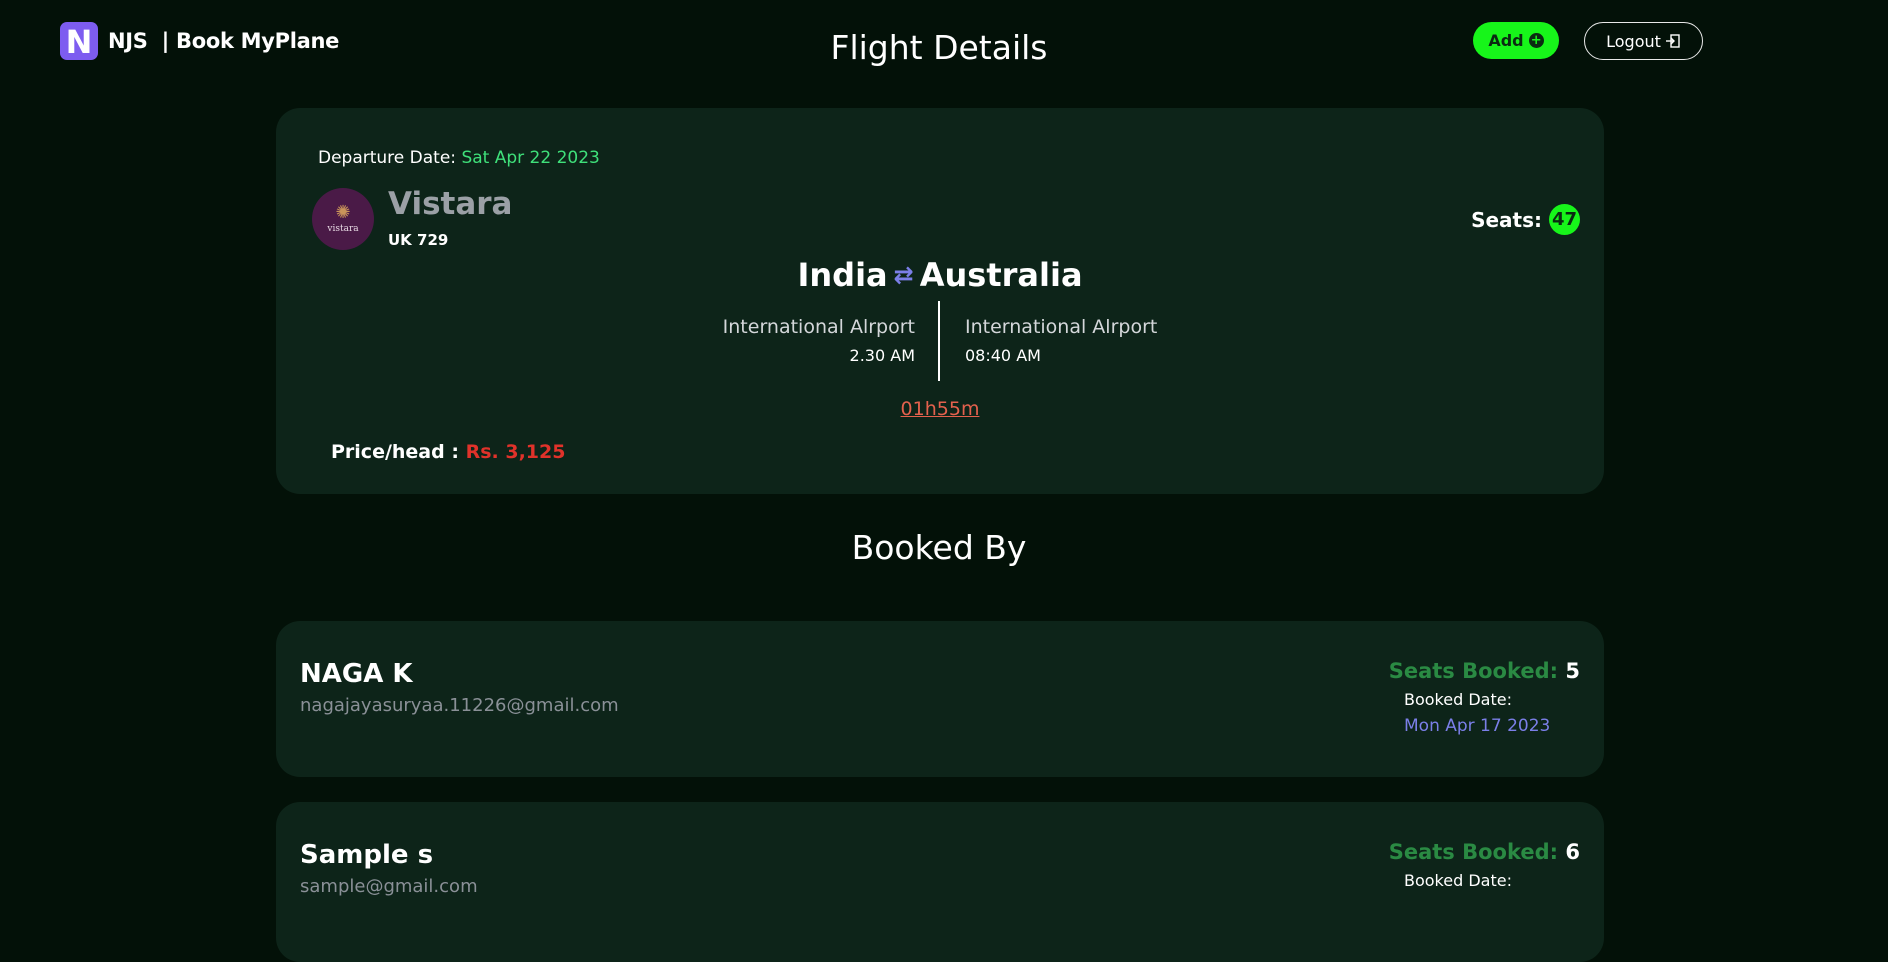  I want to click on add-button-label: Add, so click(1506, 40).